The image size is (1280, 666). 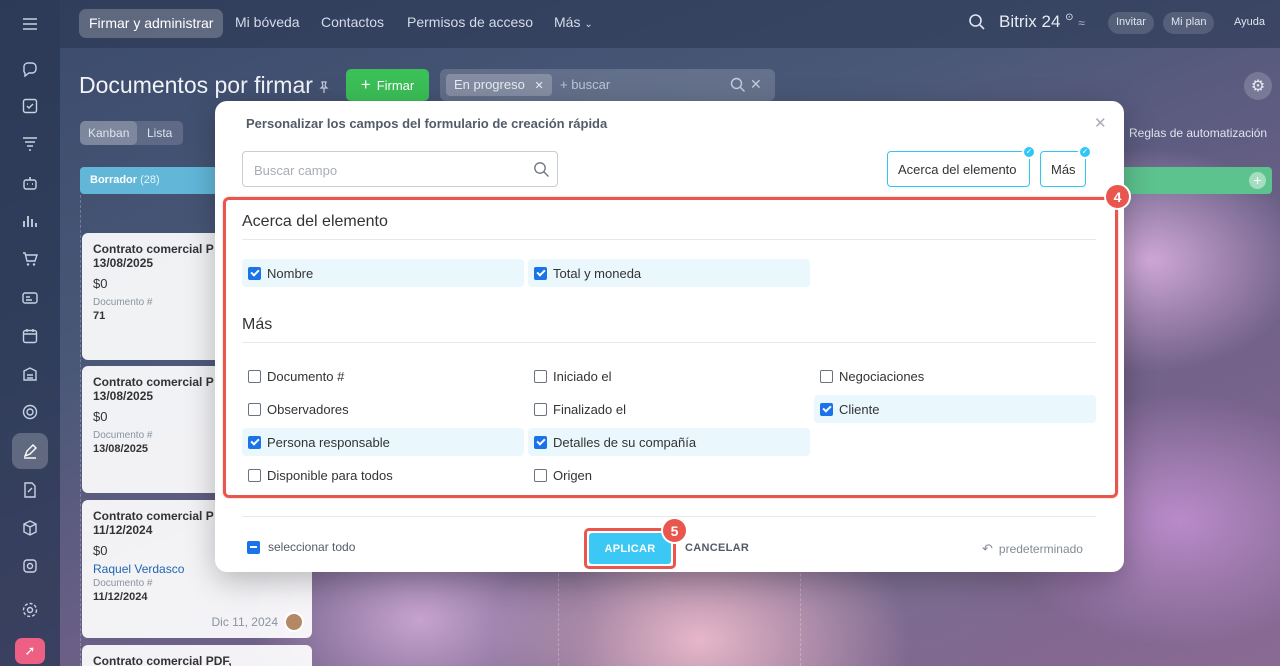 What do you see at coordinates (352, 22) in the screenshot?
I see `nav-tab-contacts: Contactos` at bounding box center [352, 22].